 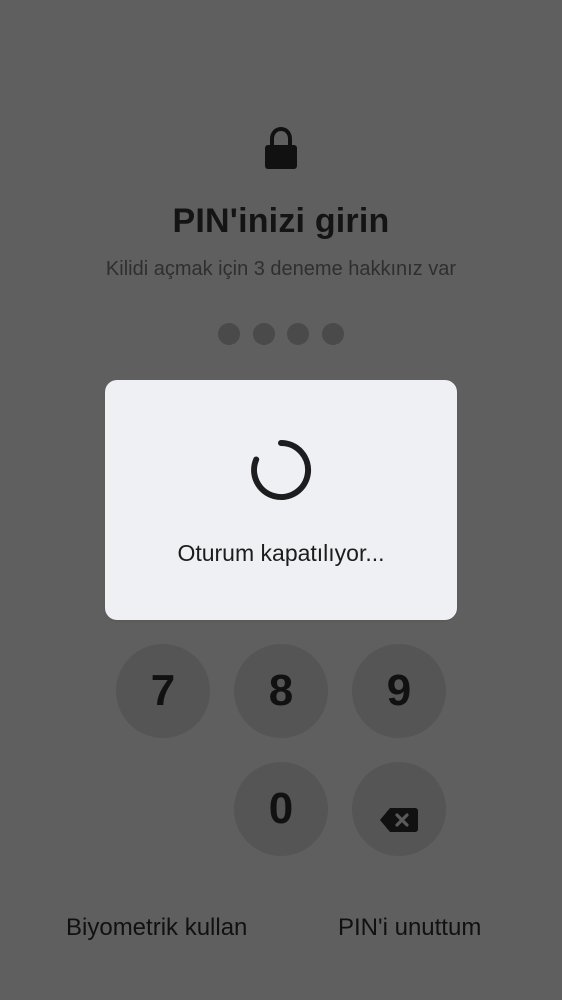 I want to click on forgot-pin-button: PIN'i unuttum, so click(x=409, y=928).